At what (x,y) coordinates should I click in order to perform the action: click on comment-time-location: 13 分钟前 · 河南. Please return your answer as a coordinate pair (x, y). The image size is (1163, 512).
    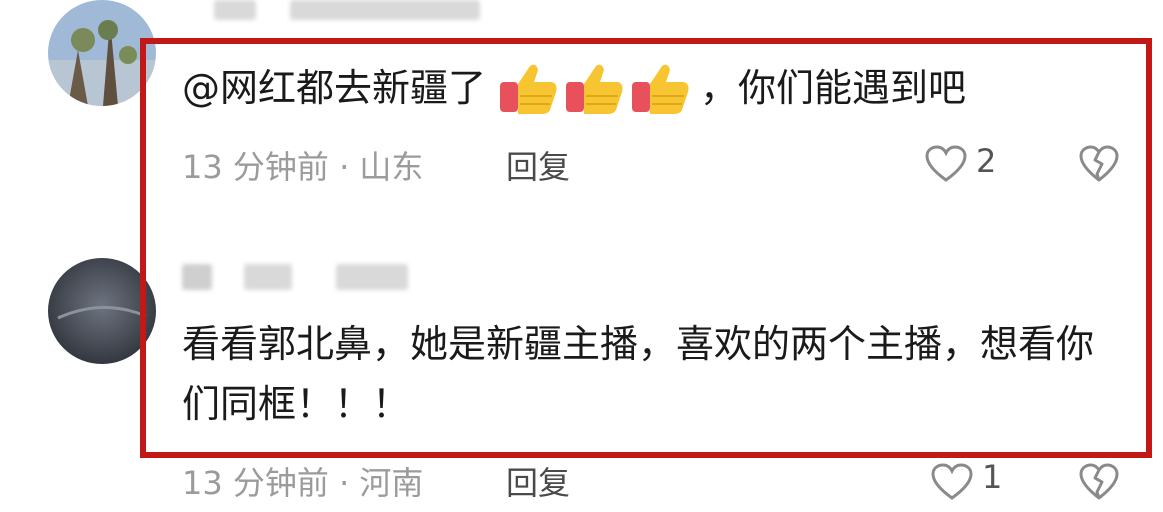
    Looking at the image, I should click on (303, 483).